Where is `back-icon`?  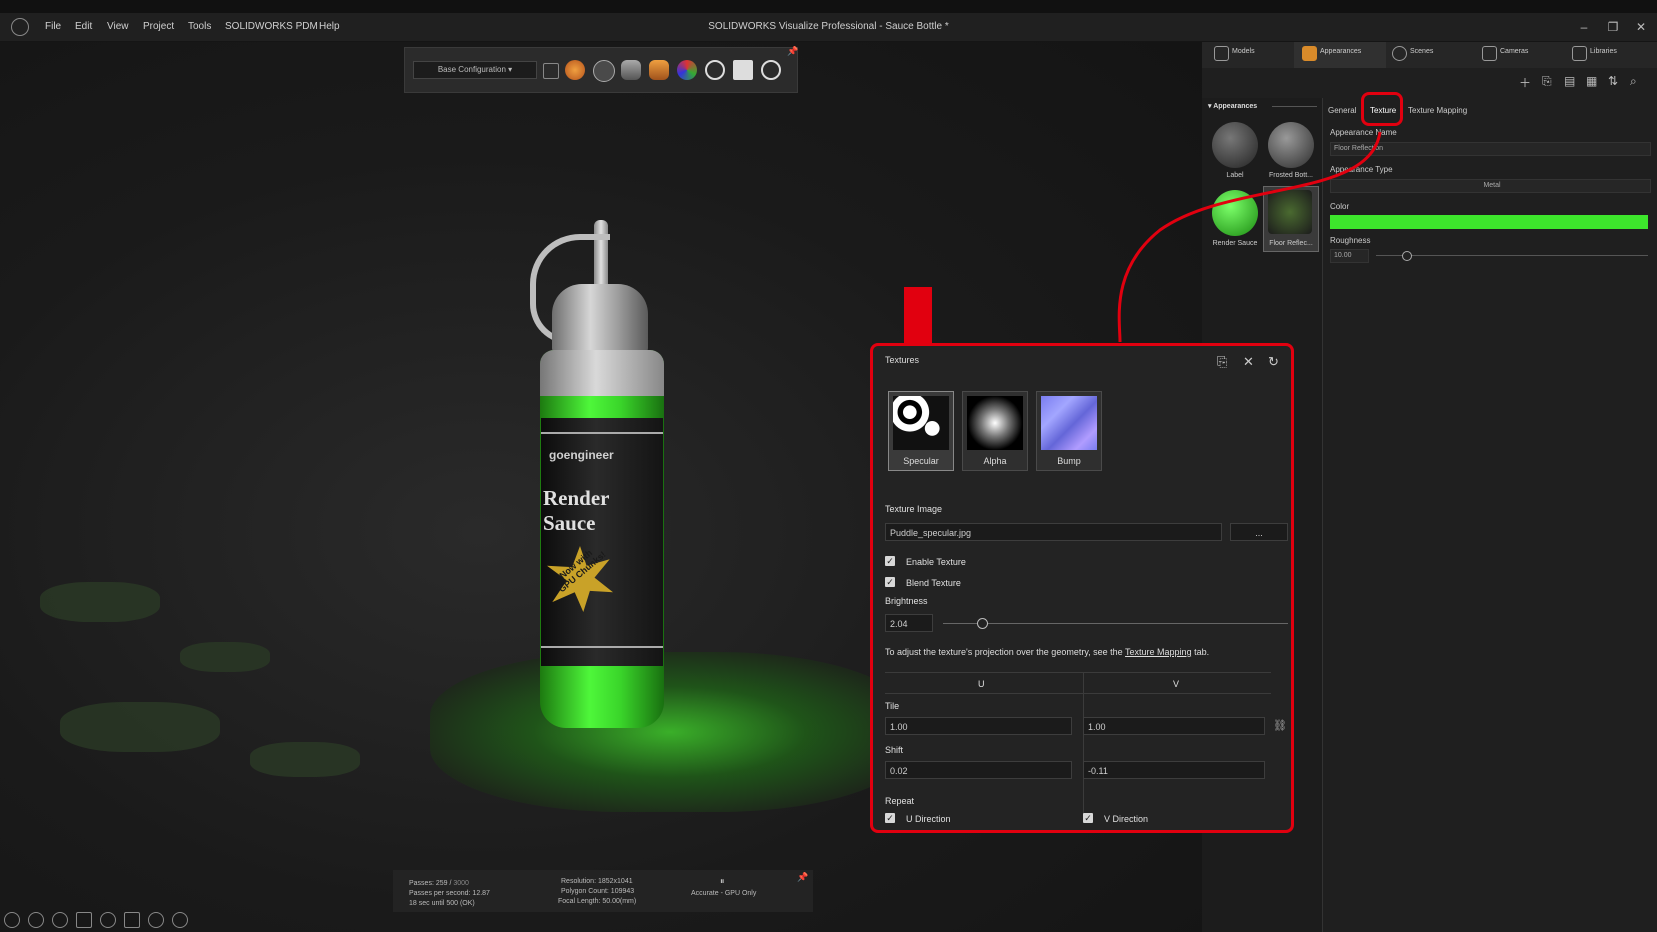
back-icon is located at coordinates (12, 920).